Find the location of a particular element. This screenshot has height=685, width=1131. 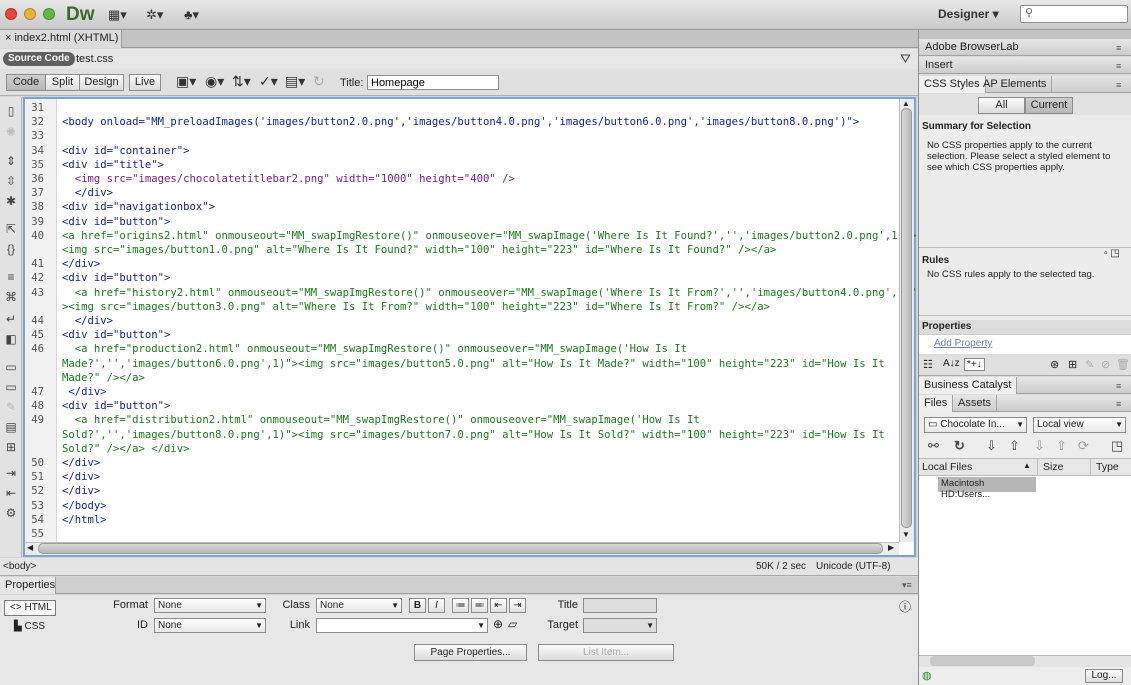

properties-tab: Properties is located at coordinates (28, 585).